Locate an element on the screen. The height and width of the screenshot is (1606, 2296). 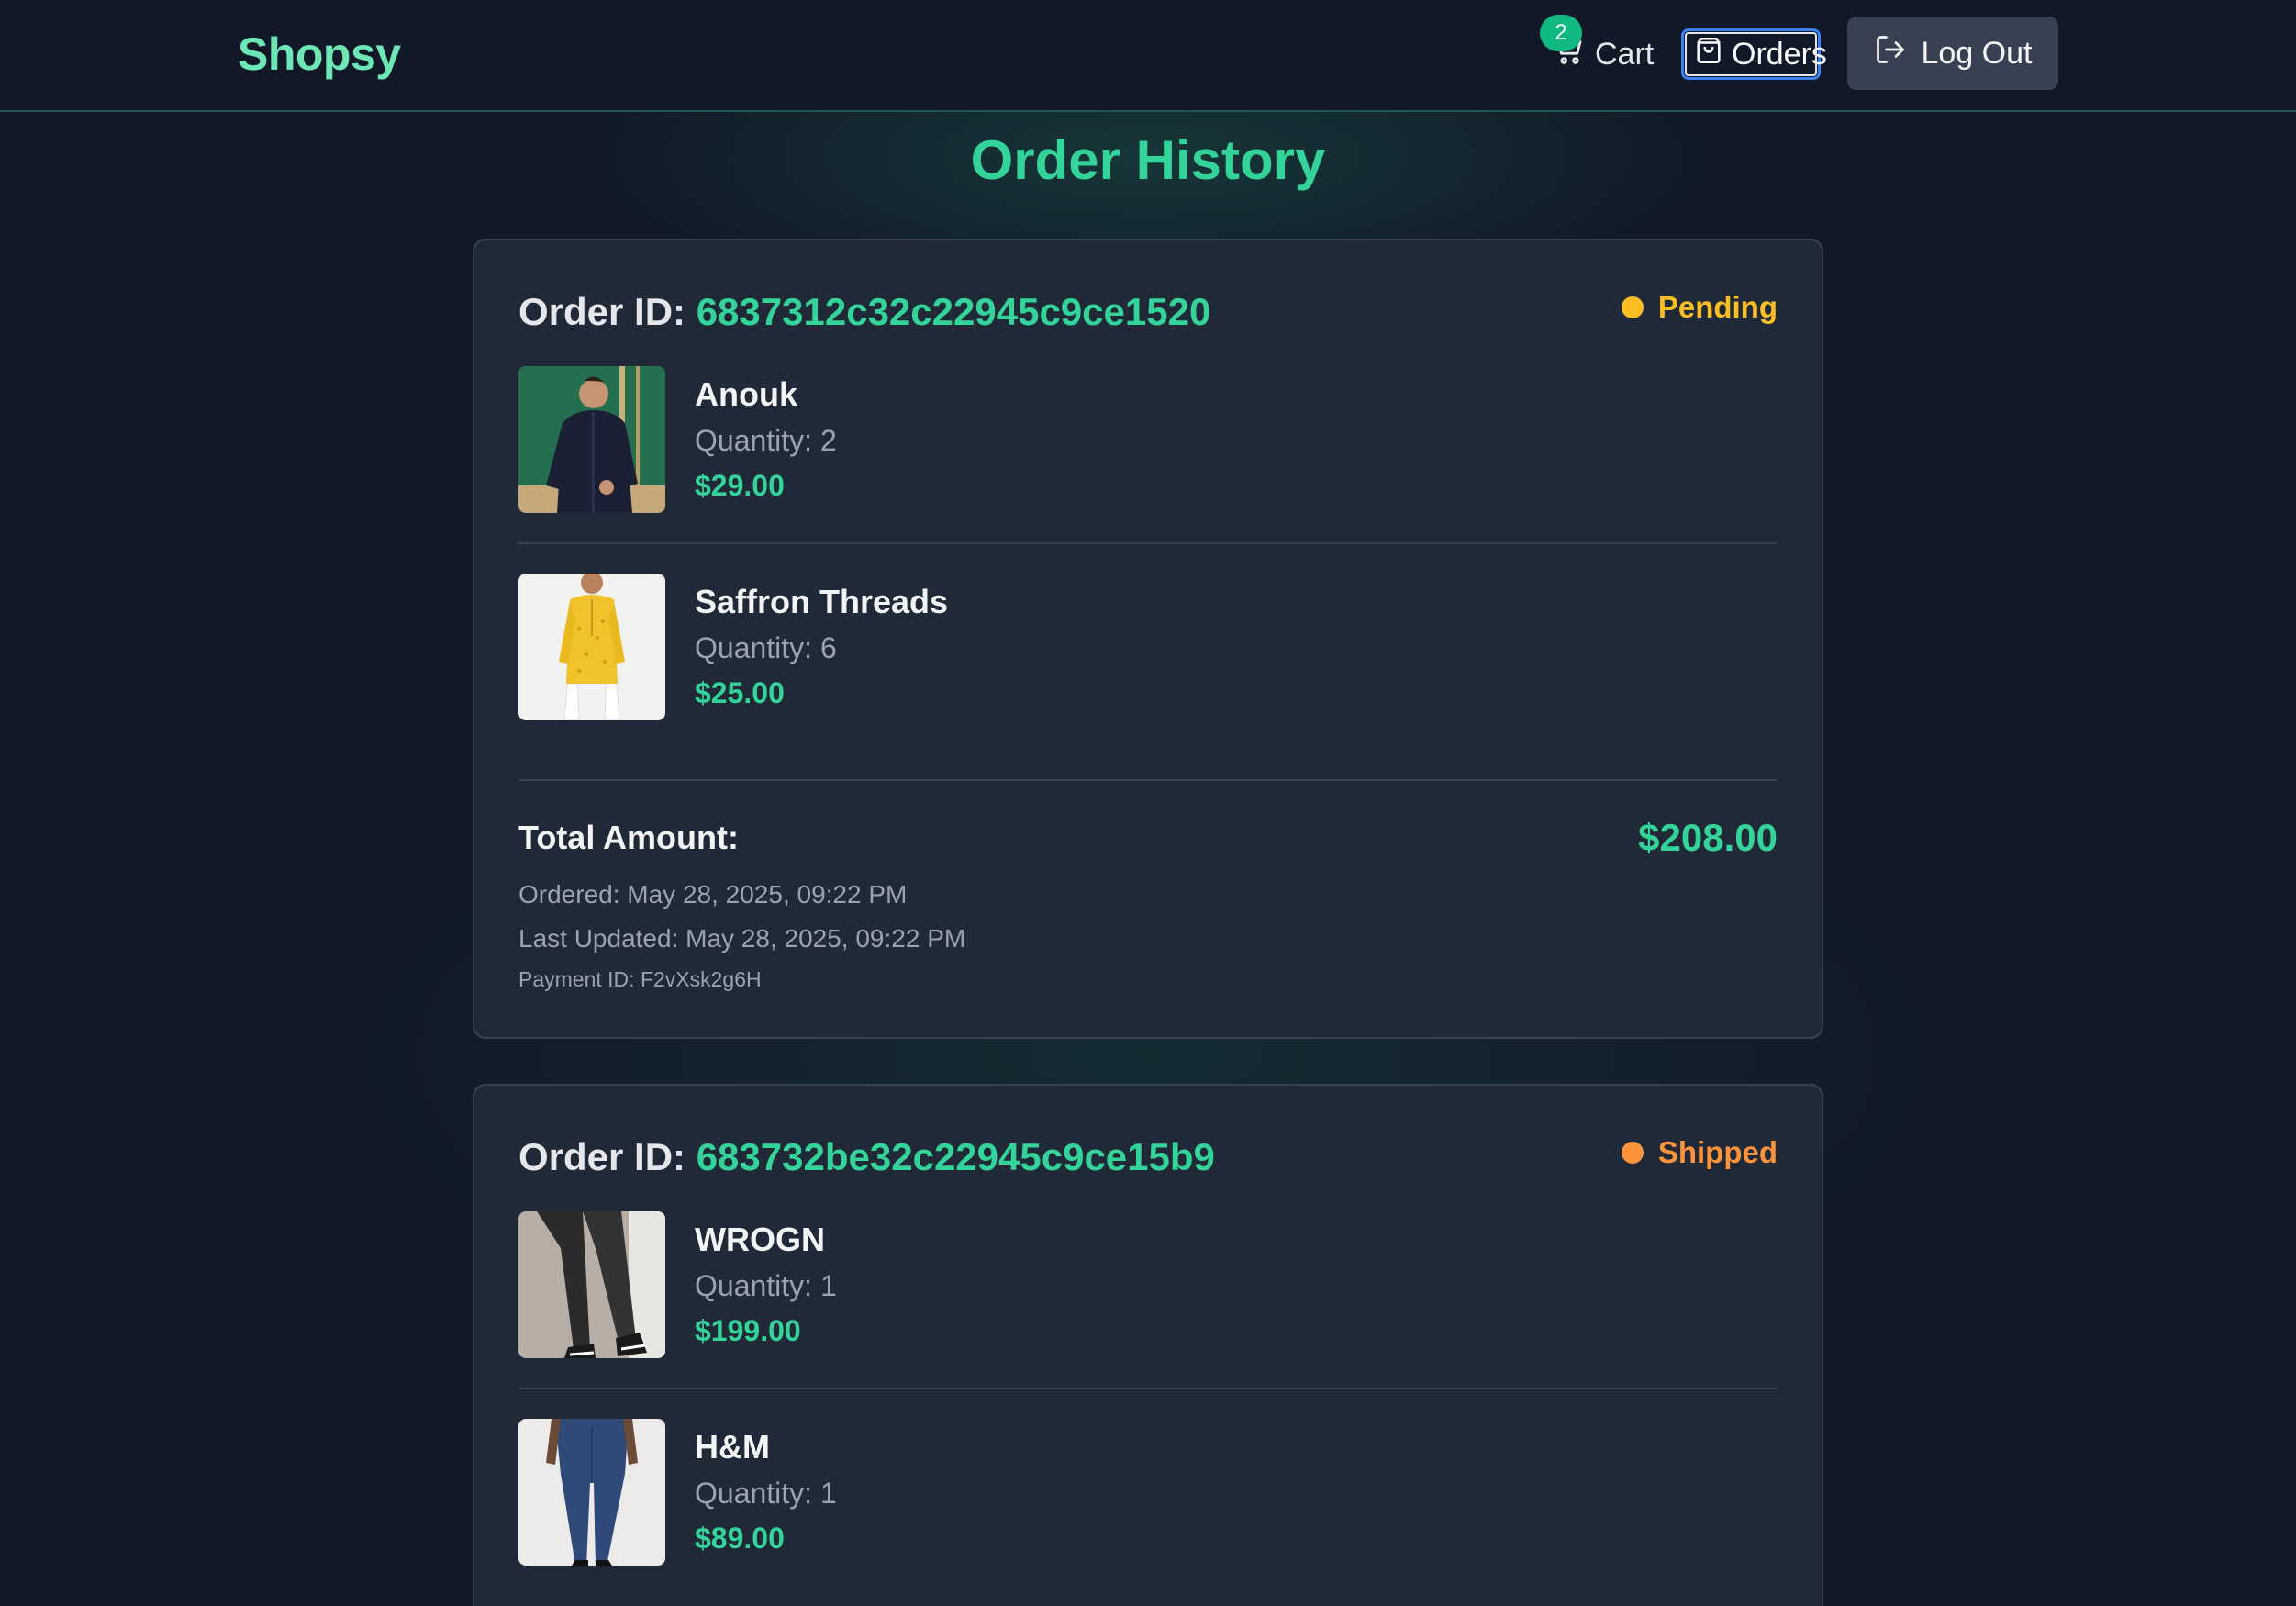
cart-label: Cart is located at coordinates (1625, 54).